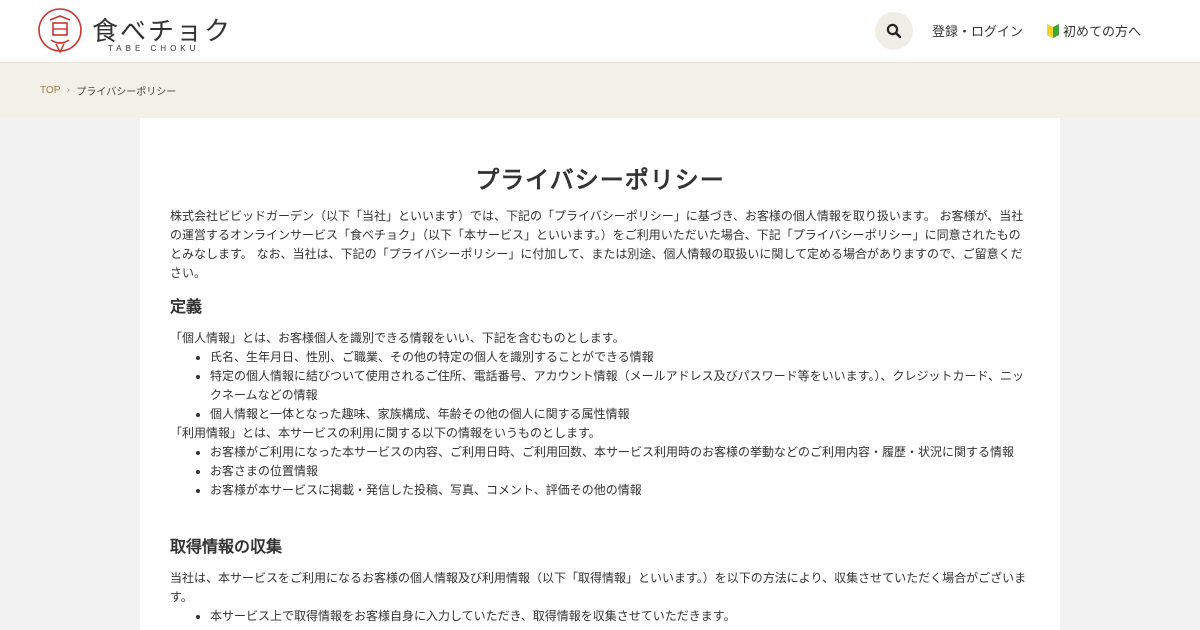 The image size is (1200, 630). I want to click on breadcrumb-current: プライバシーポリシー, so click(126, 92).